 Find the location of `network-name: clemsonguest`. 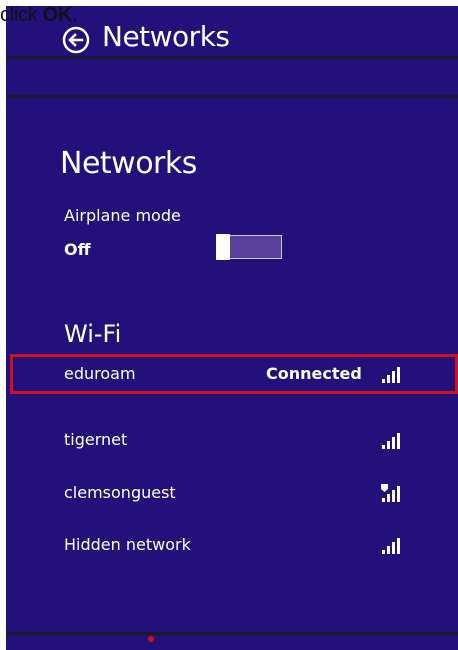

network-name: clemsonguest is located at coordinates (120, 492).